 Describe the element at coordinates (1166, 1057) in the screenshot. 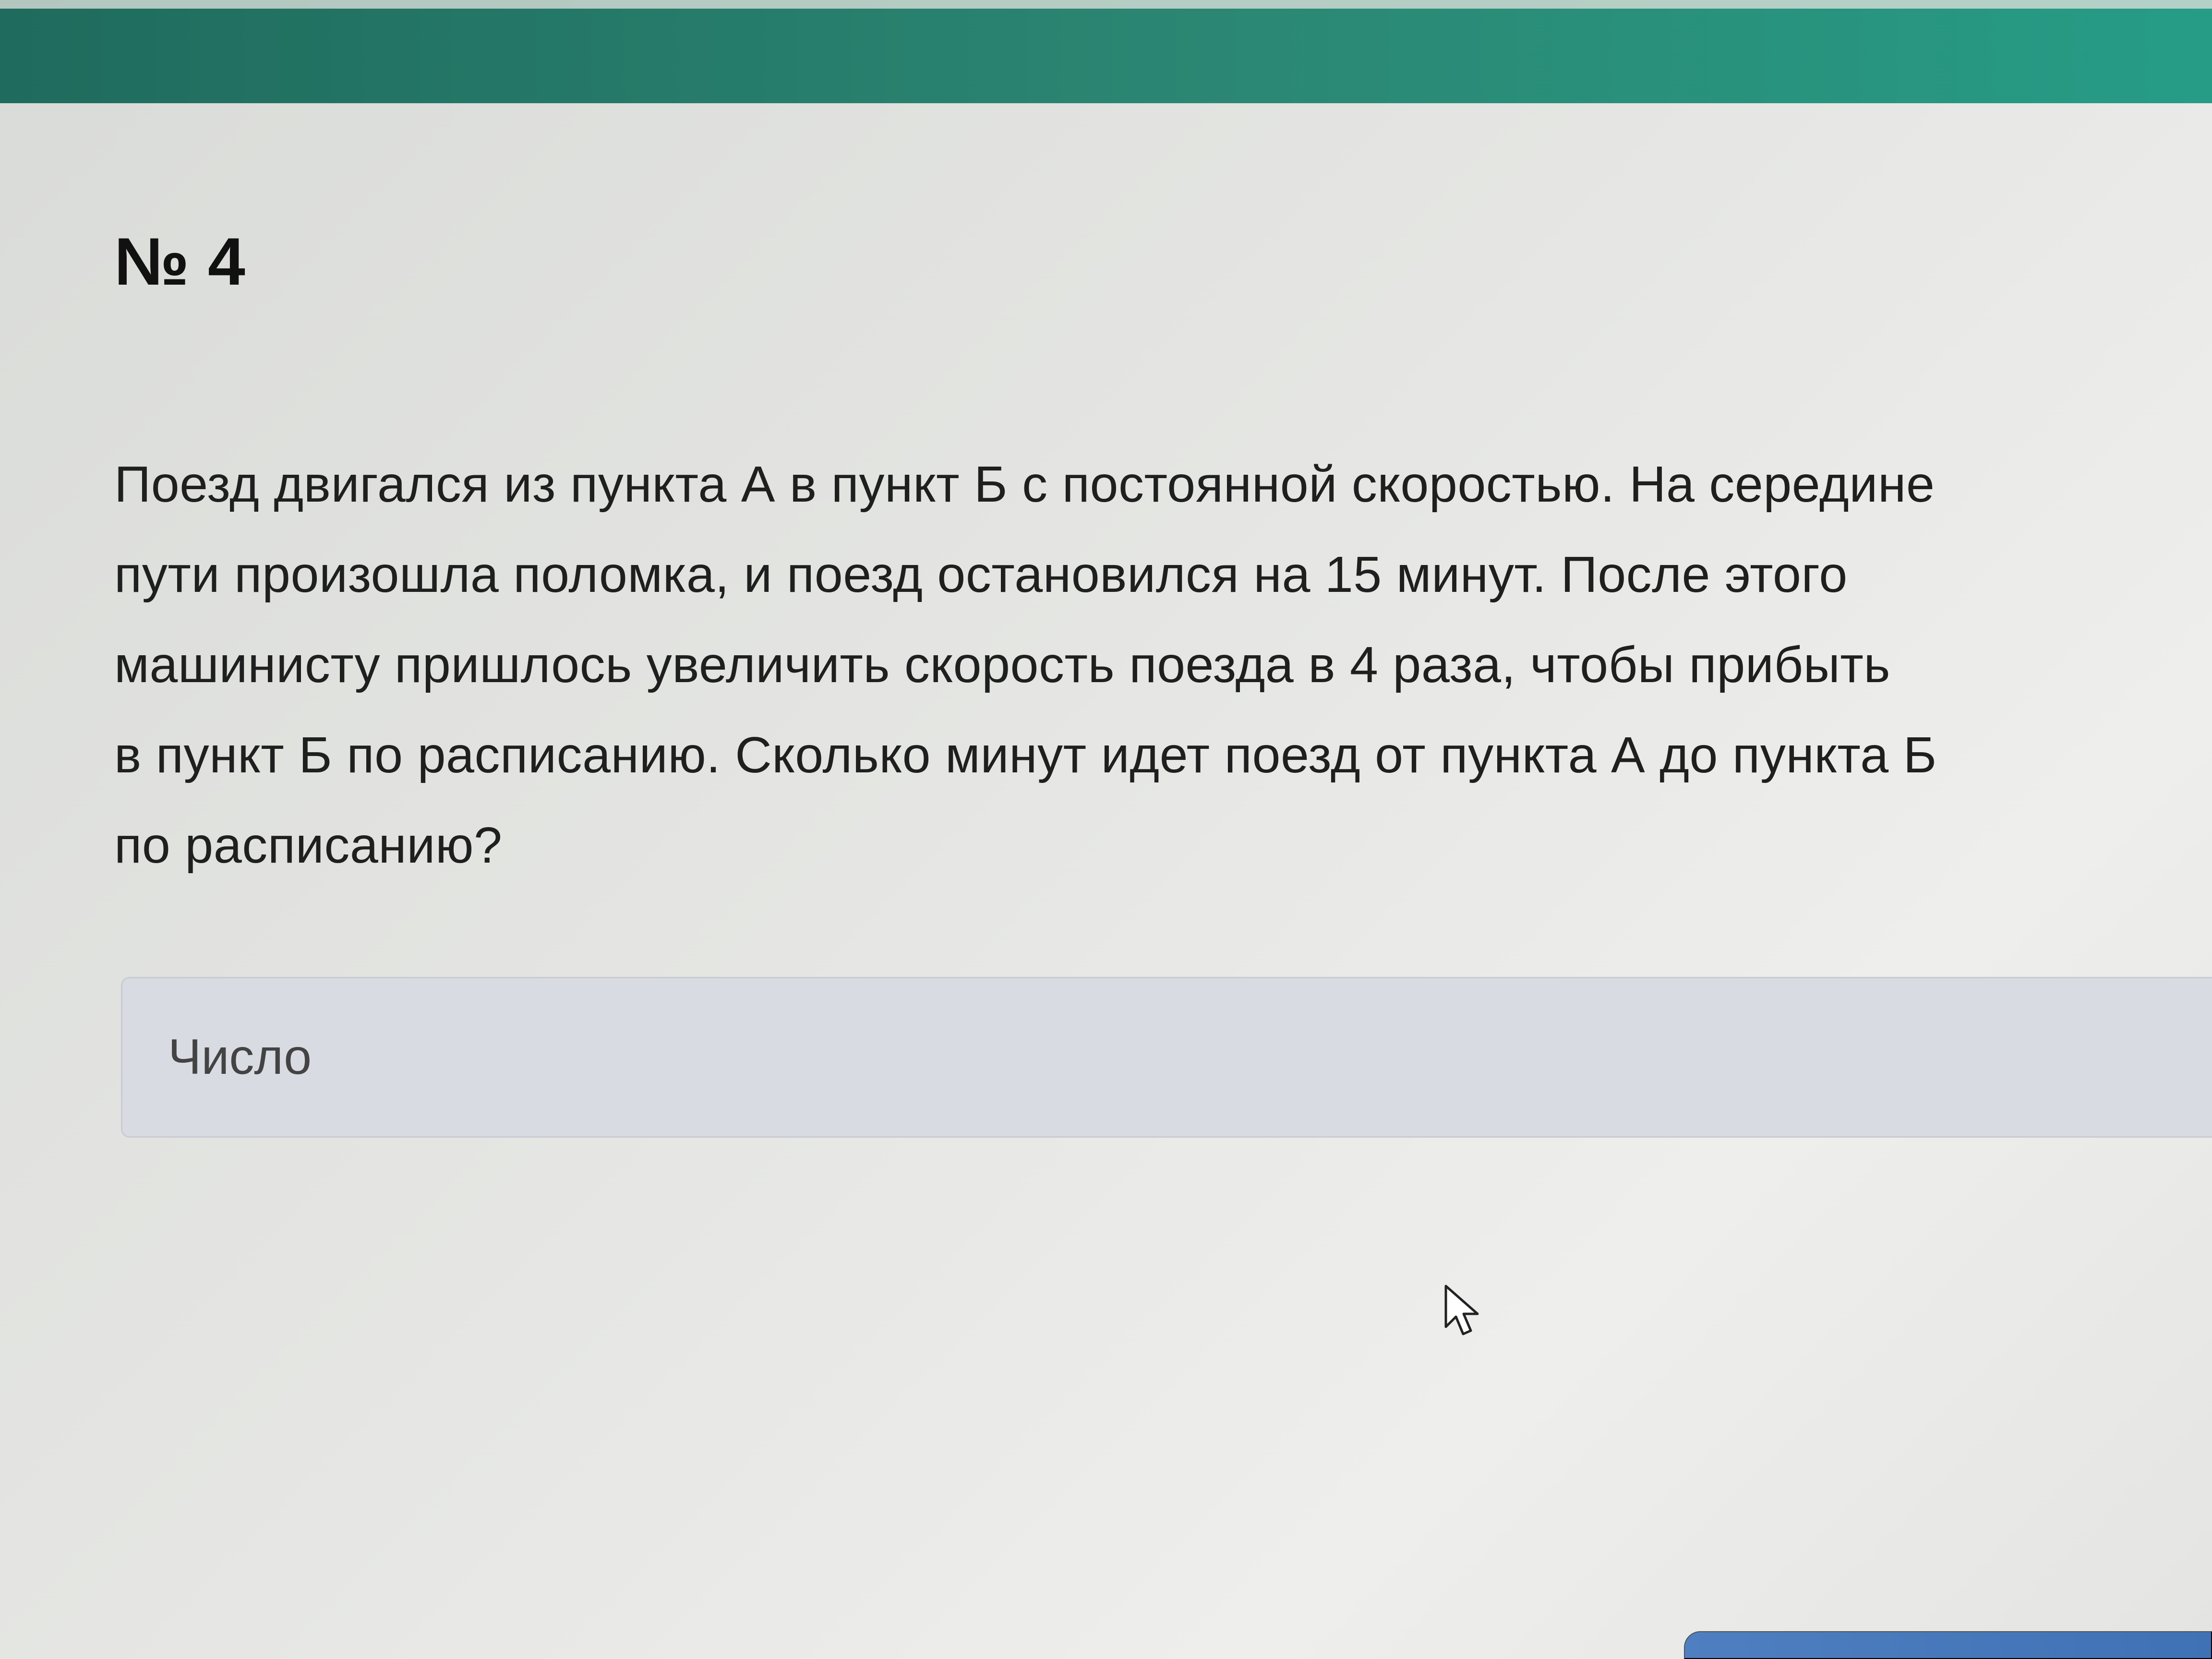

I see `answer-number-input` at that location.